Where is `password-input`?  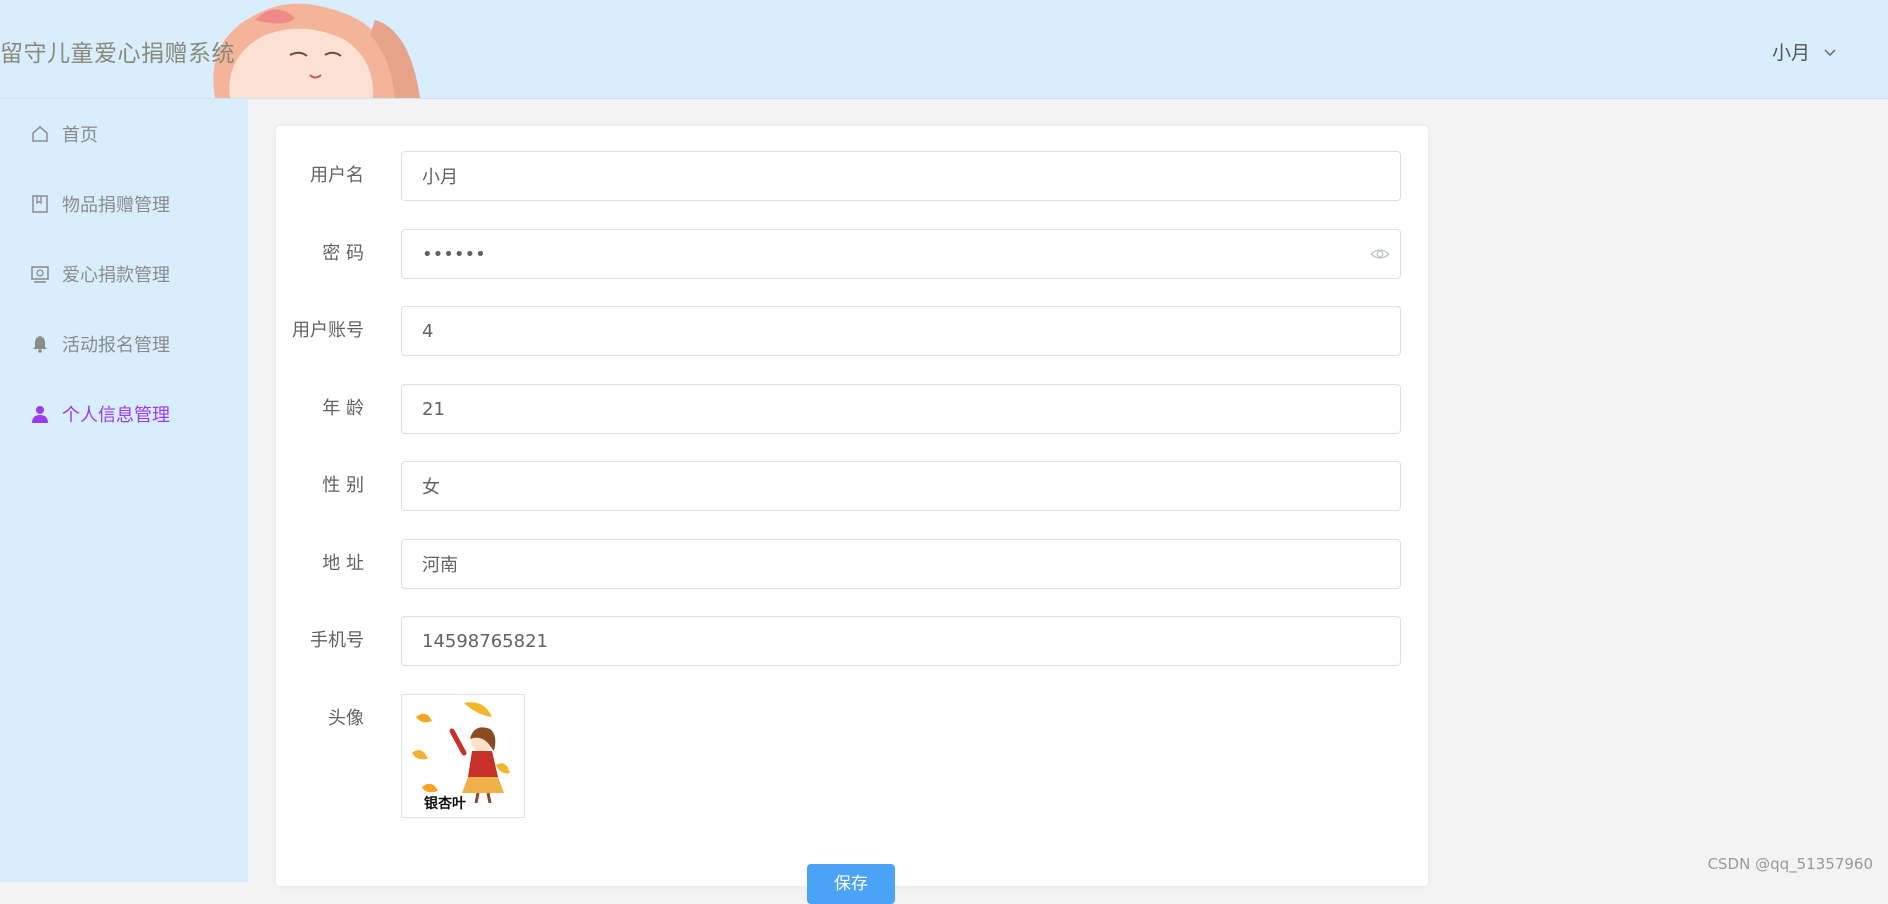
password-input is located at coordinates (901, 254).